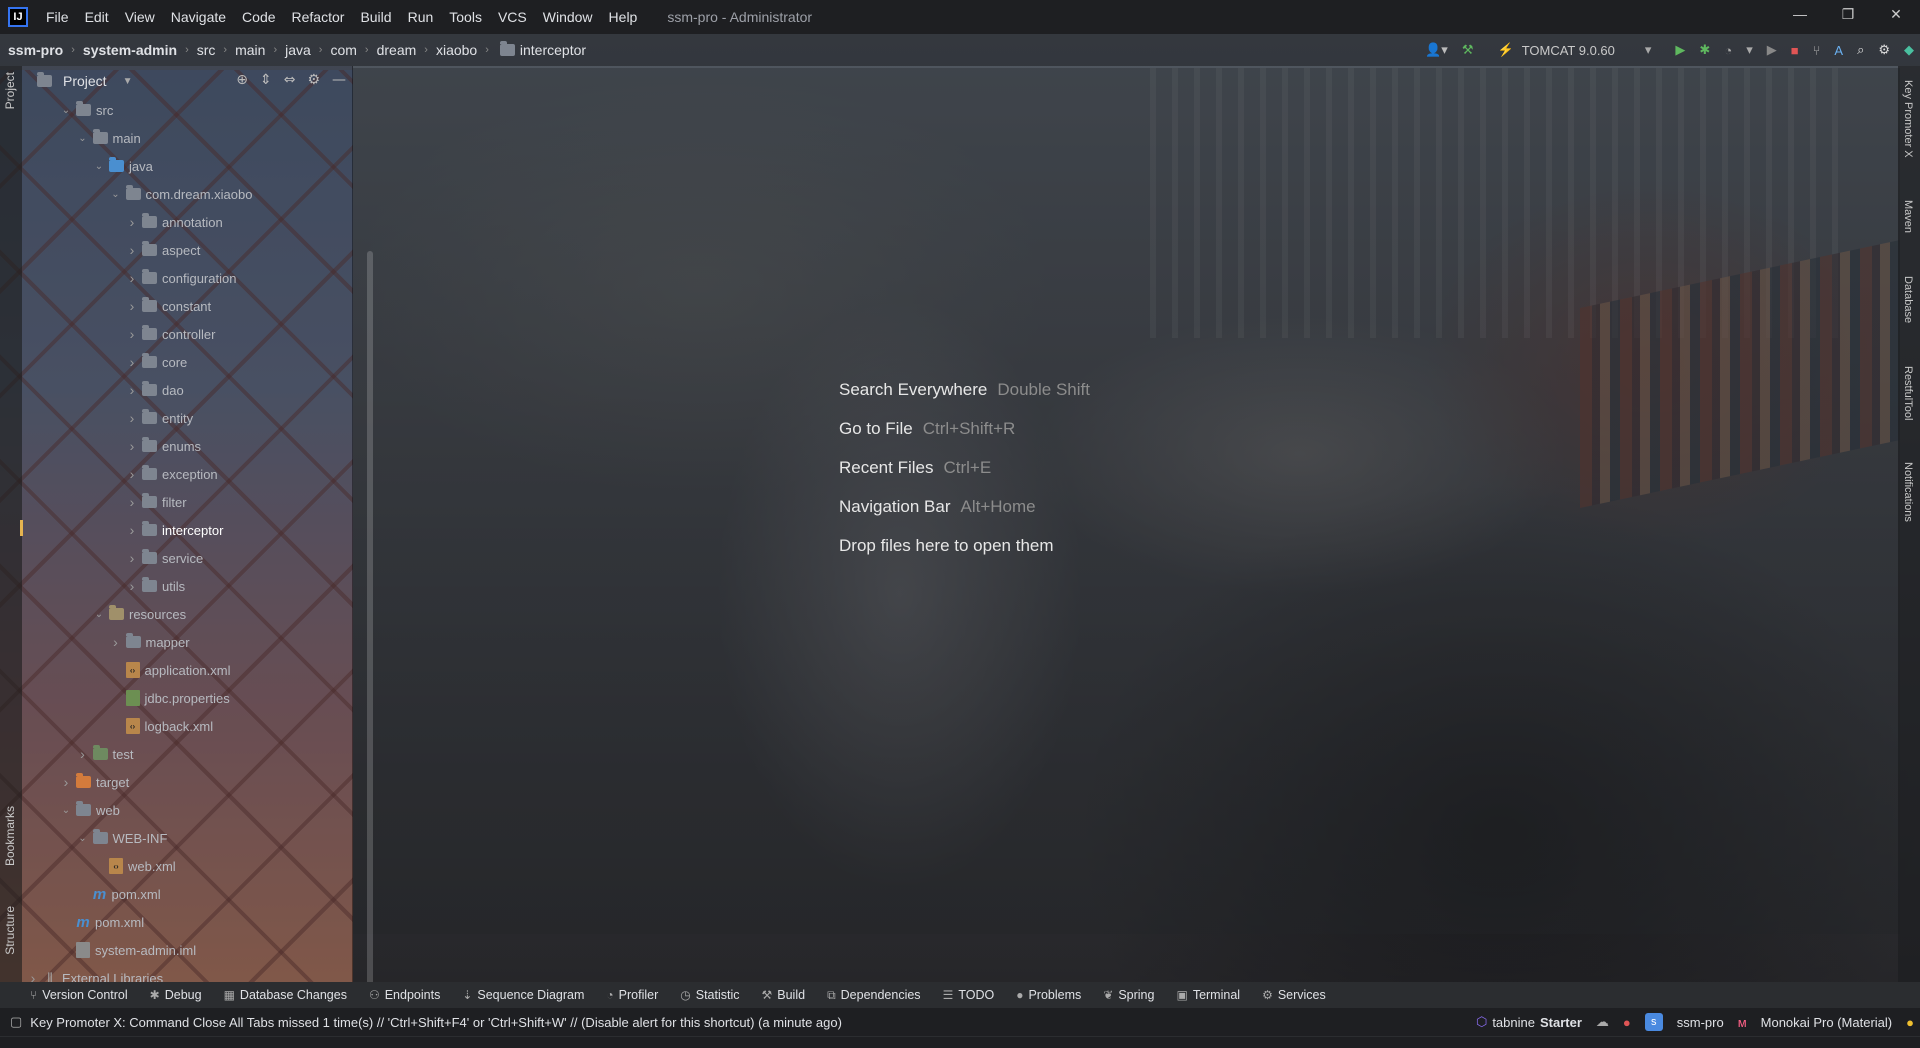  I want to click on breadcrumb-item: src, so click(206, 50).